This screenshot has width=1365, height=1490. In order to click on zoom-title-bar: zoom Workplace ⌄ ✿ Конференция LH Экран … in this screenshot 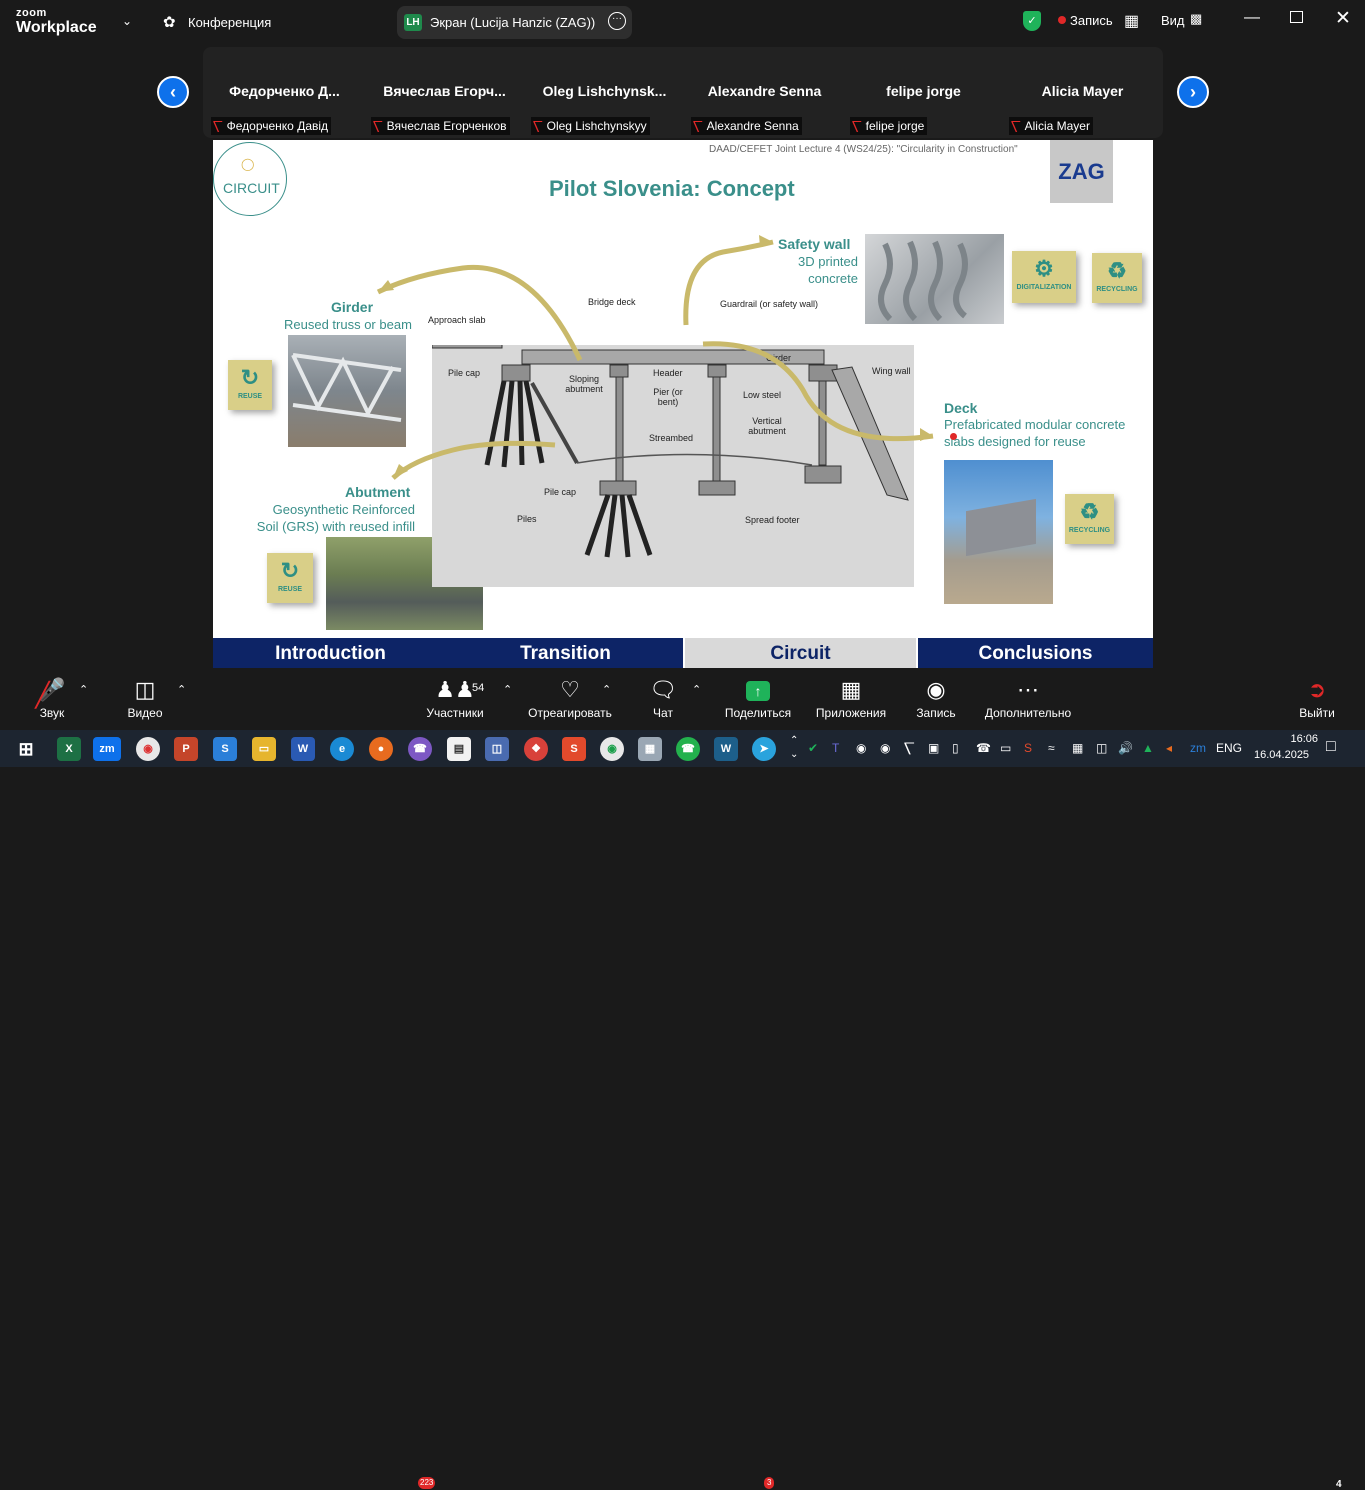, I will do `click(682, 23)`.